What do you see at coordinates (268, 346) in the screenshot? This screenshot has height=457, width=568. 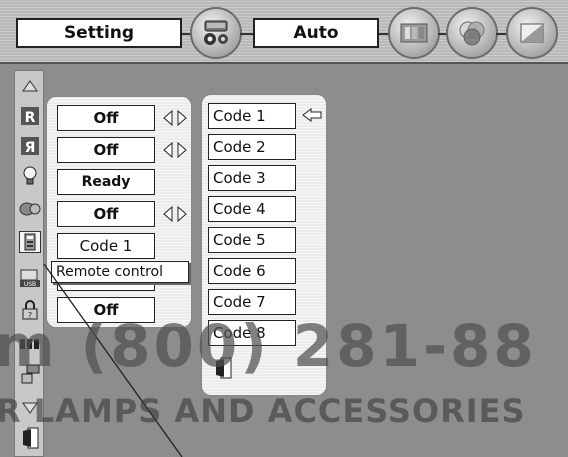 I see `watermark-phone: m (800) 281-88` at bounding box center [268, 346].